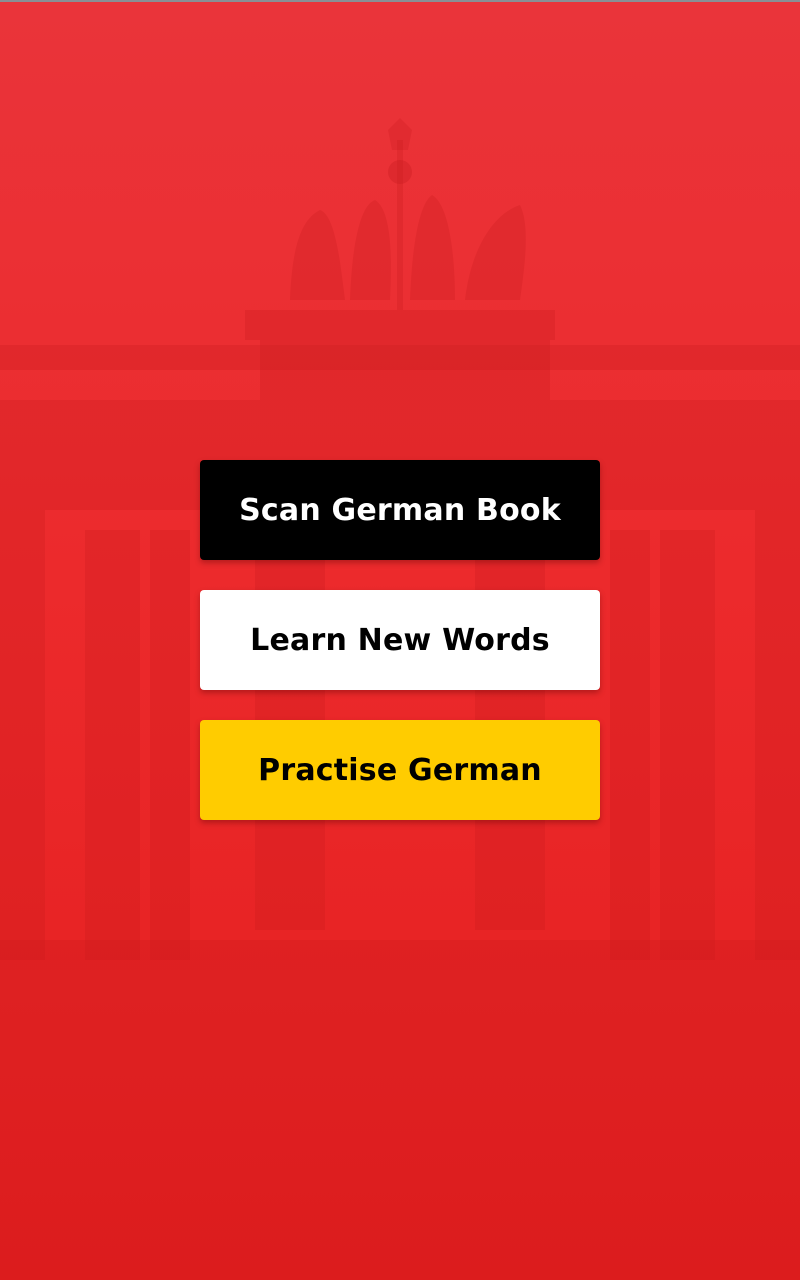 The height and width of the screenshot is (1280, 800). Describe the element at coordinates (400, 770) in the screenshot. I see `practise-german-button: Practise German` at that location.